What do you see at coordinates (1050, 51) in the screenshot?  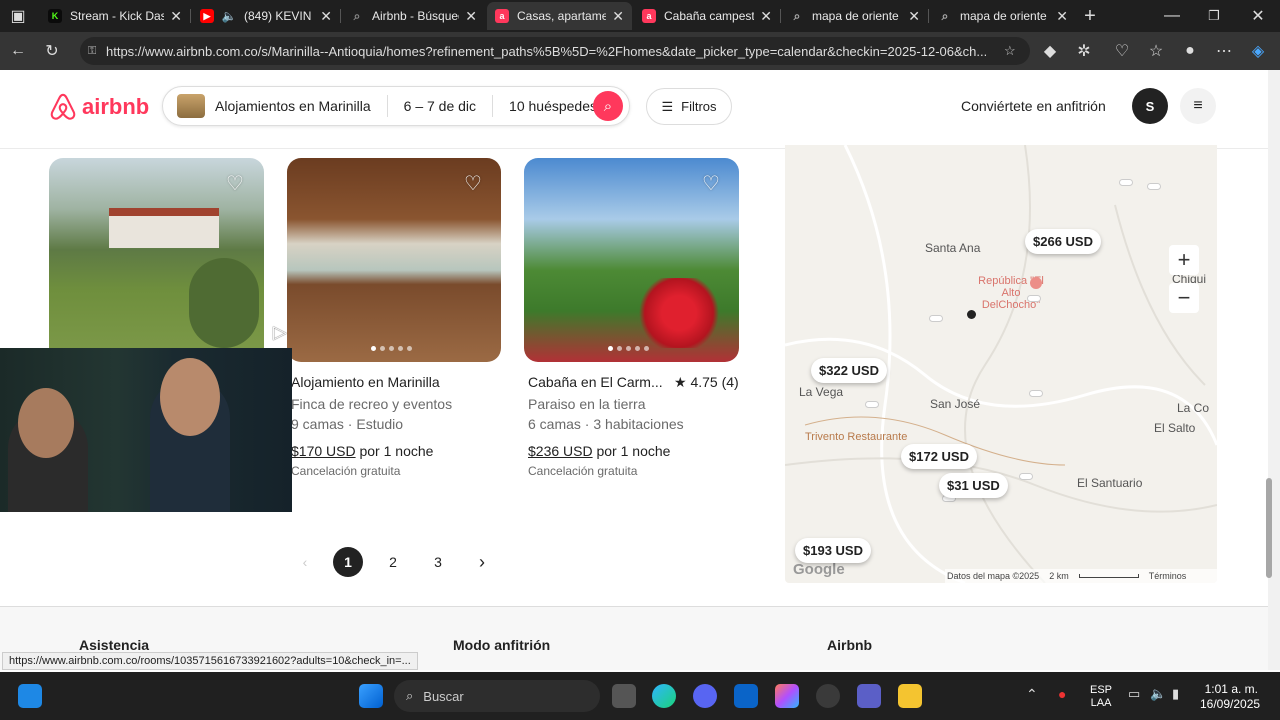 I see `extension-icon: ◆` at bounding box center [1050, 51].